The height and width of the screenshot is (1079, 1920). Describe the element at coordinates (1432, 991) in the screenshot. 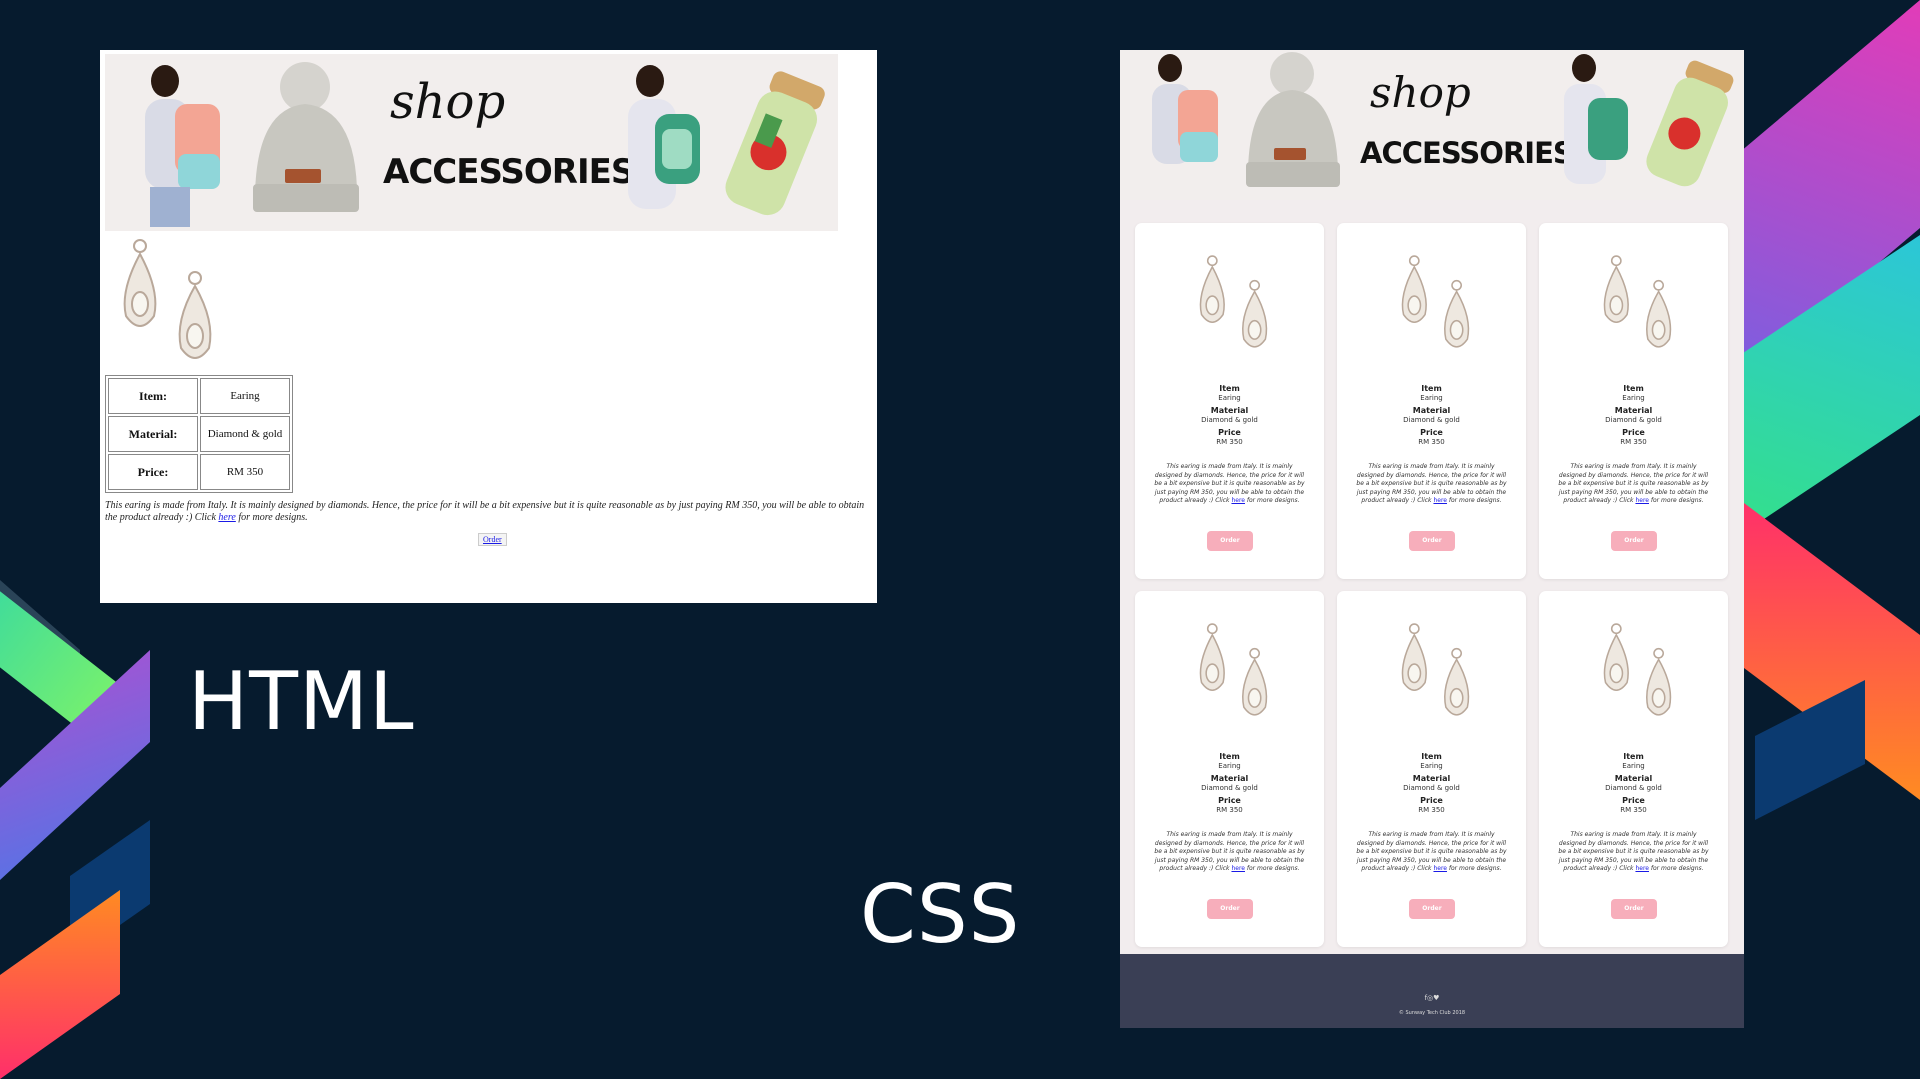

I see `site-footer: f◎♥ © Sunway Tech Club 2018` at that location.